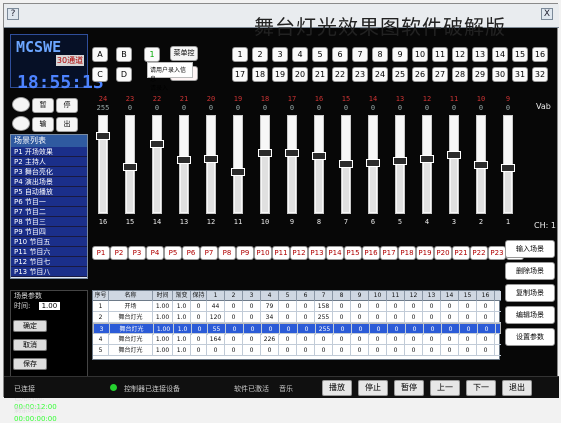 The image size is (561, 423). I want to click on preset-button: P20, so click(443, 253).